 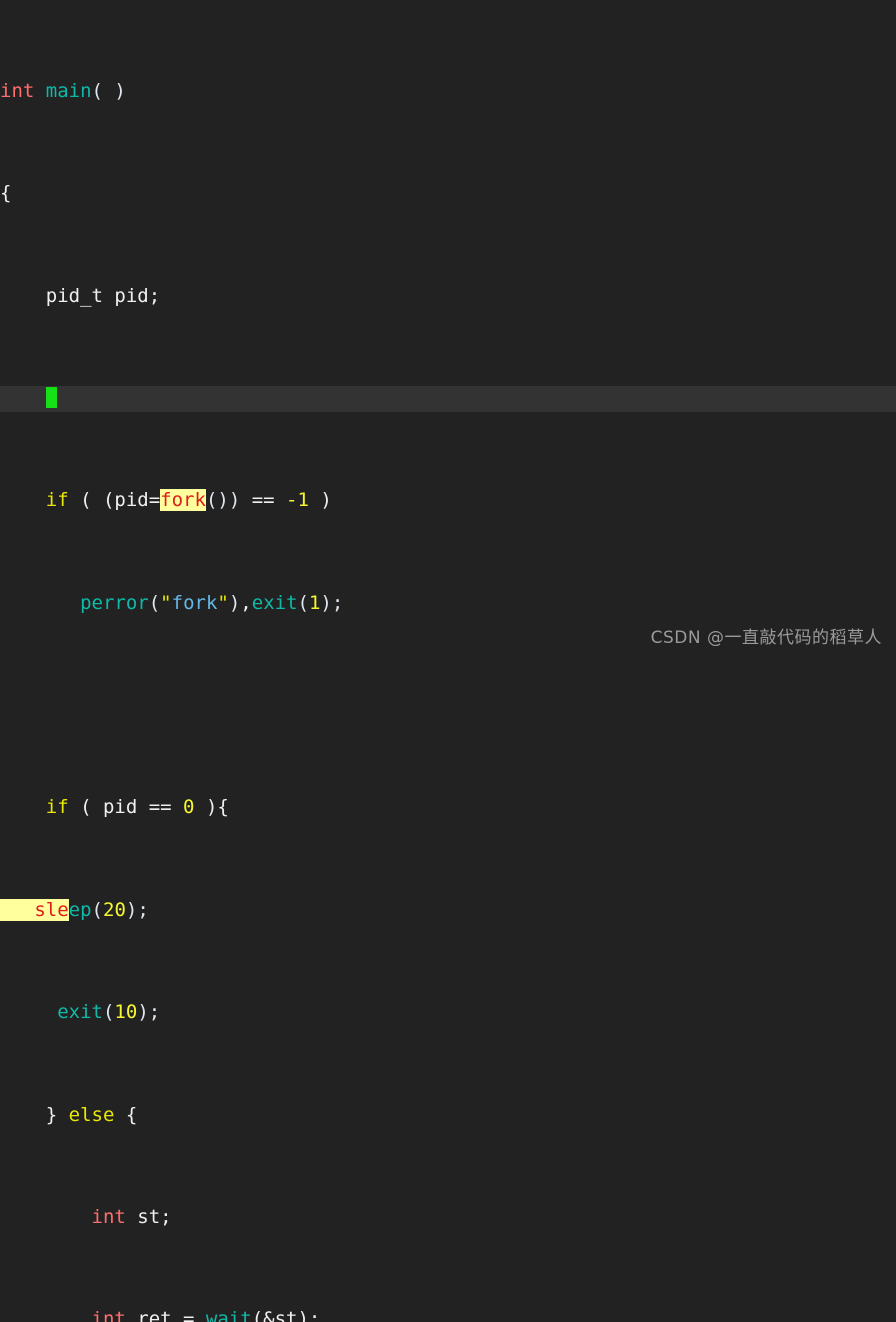 I want to click on token-wait-args: (&st);, so click(x=286, y=1315).